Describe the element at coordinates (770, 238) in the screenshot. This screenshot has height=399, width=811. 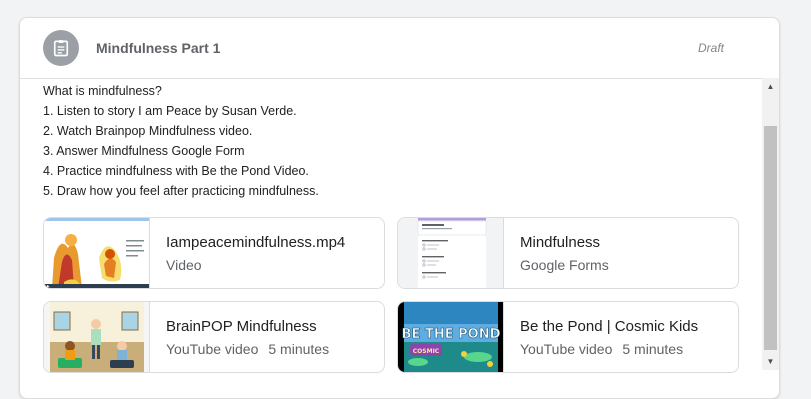
I see `scrollbar-thumb` at that location.